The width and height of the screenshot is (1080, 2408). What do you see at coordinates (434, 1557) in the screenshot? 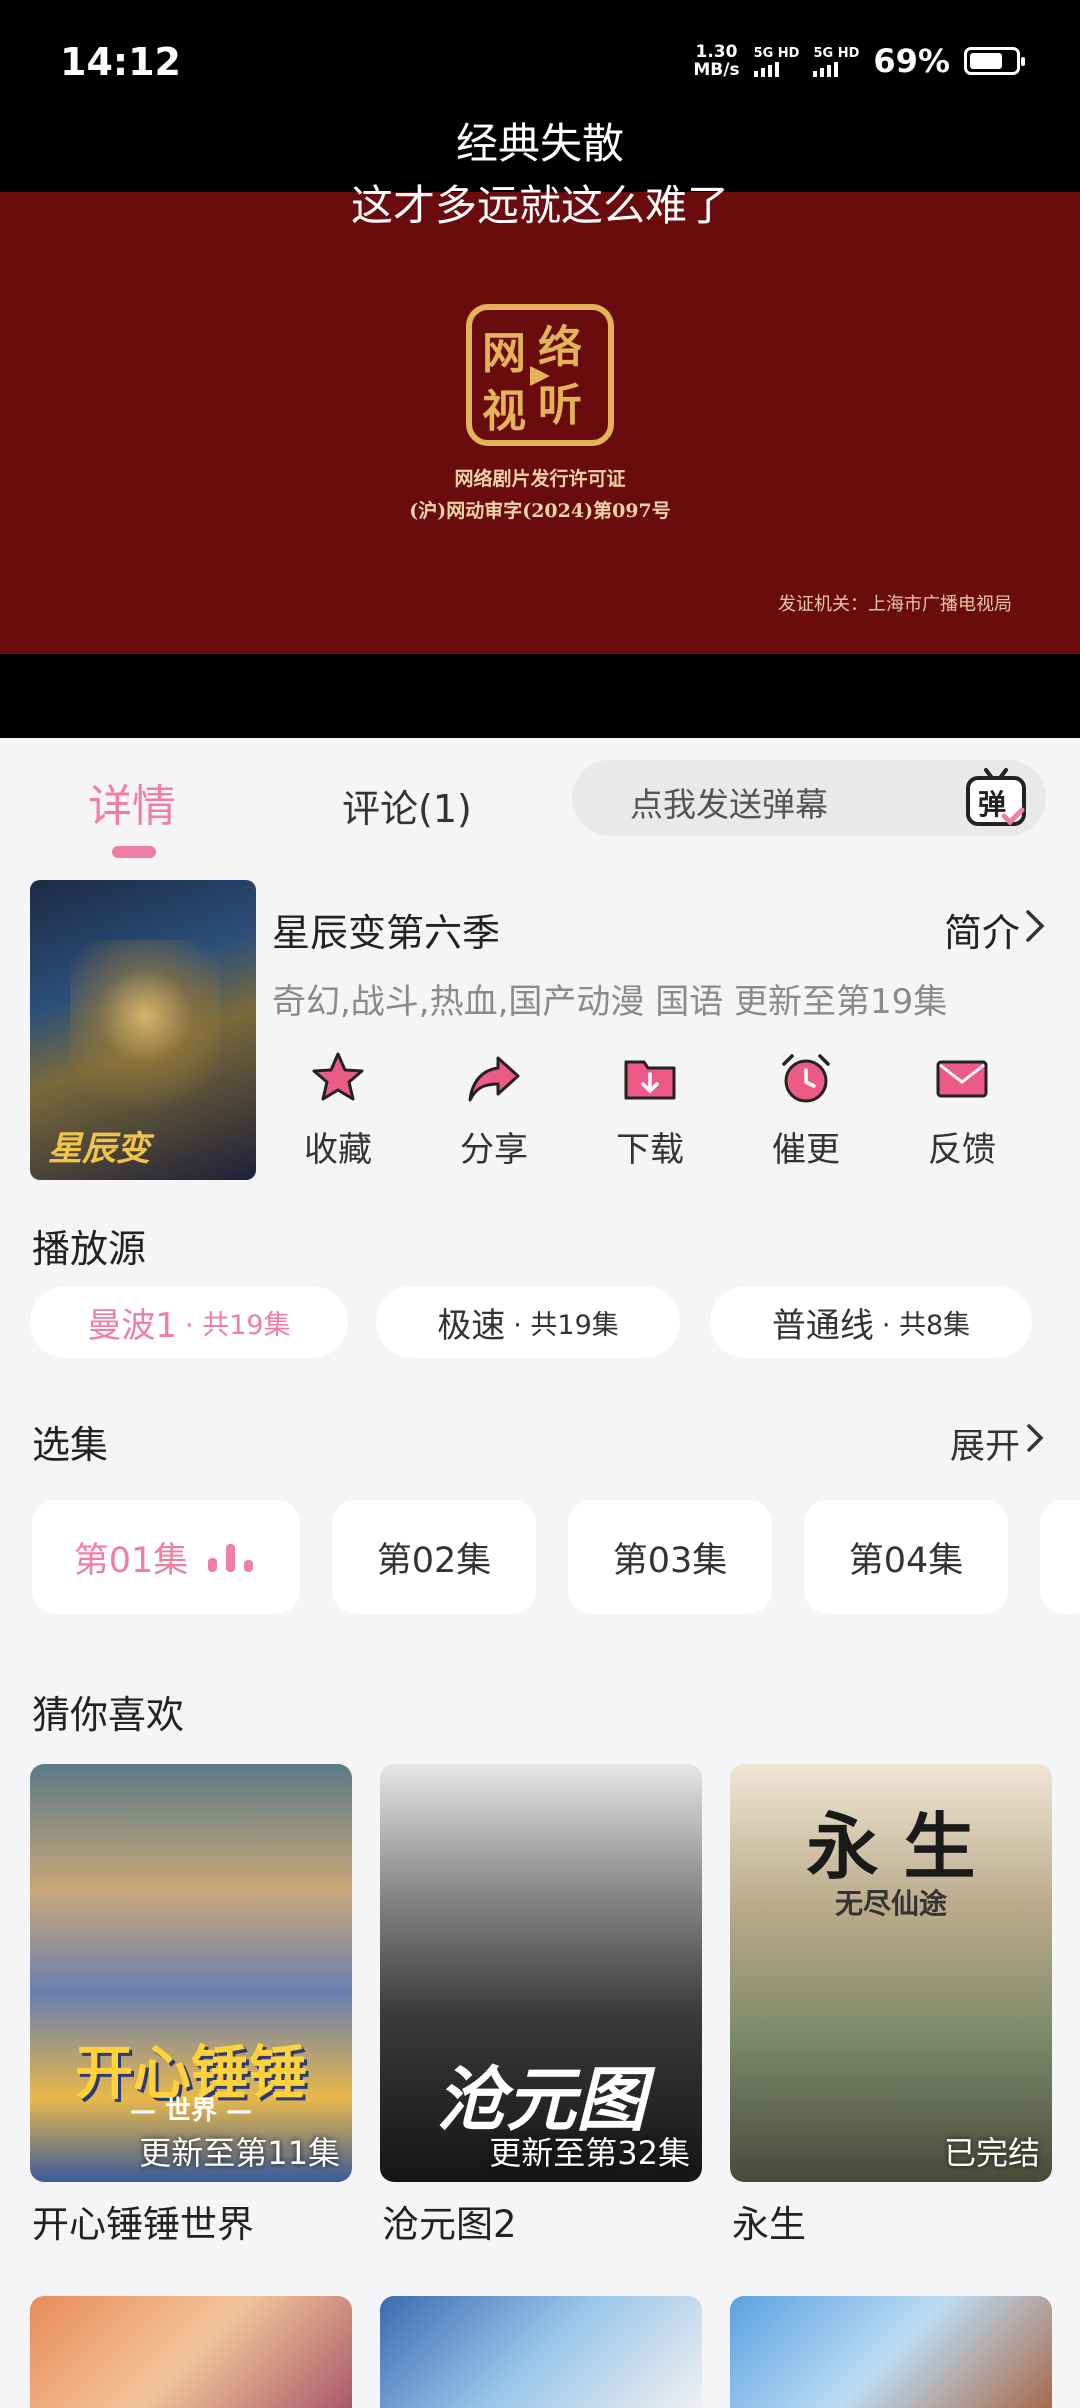
I see `episode-item-02: 第02集` at bounding box center [434, 1557].